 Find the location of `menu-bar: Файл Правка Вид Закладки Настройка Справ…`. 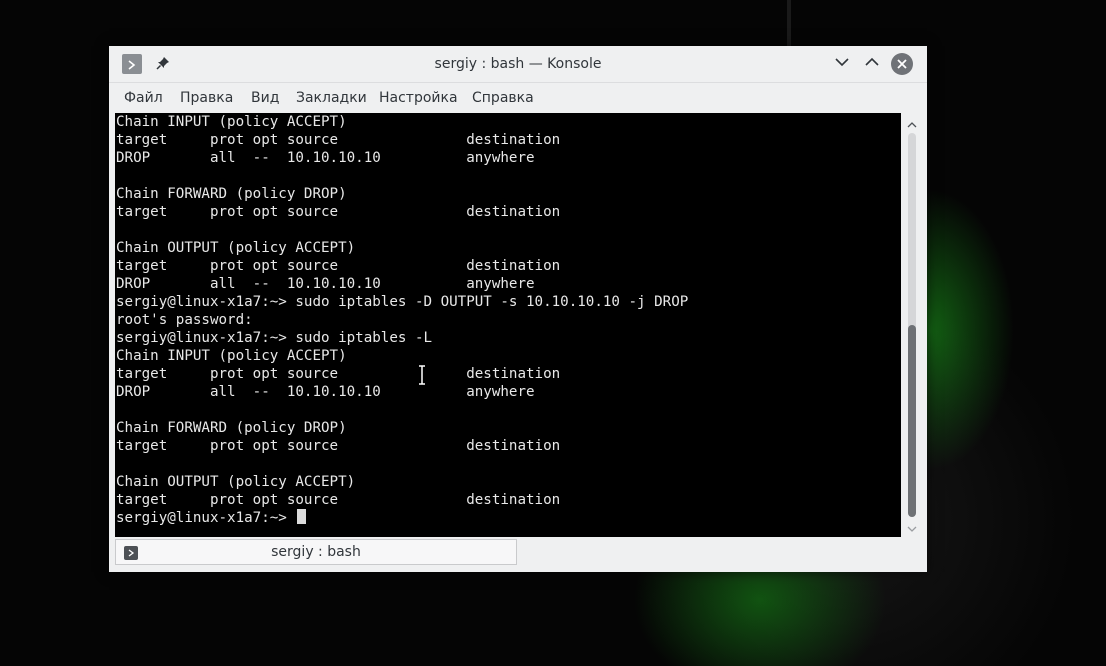

menu-bar: Файл Правка Вид Закладки Настройка Справ… is located at coordinates (518, 98).